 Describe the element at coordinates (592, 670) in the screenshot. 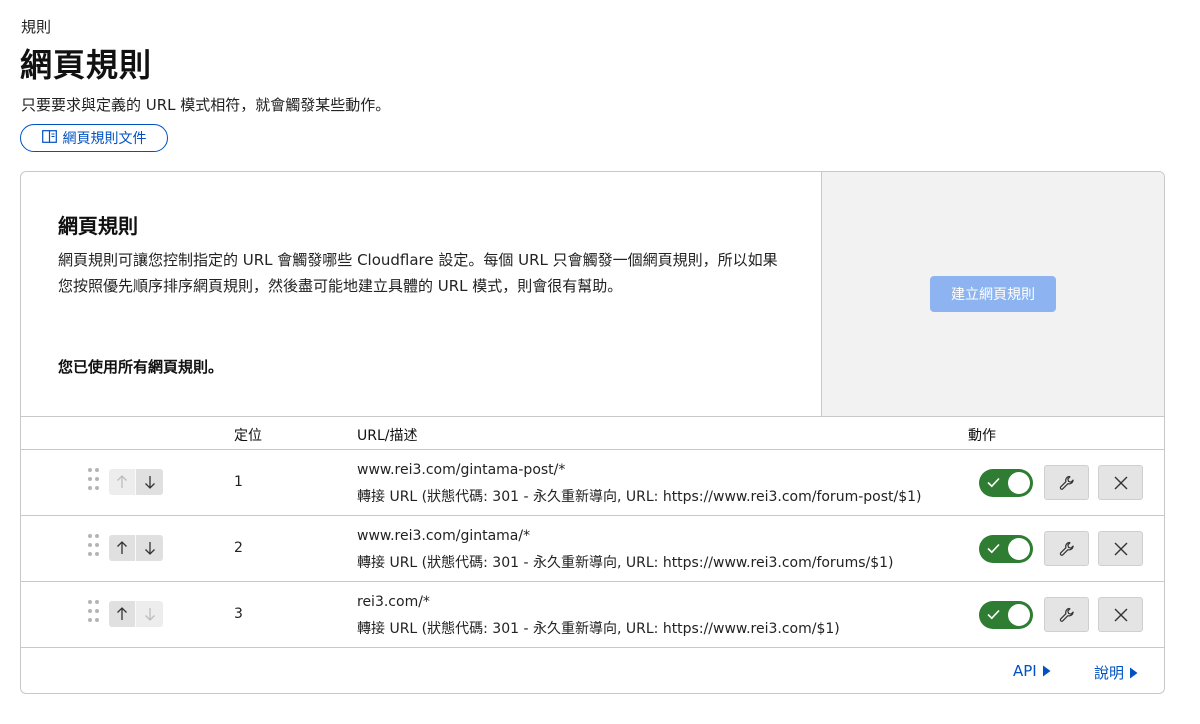

I see `card-footer: API 說明` at that location.